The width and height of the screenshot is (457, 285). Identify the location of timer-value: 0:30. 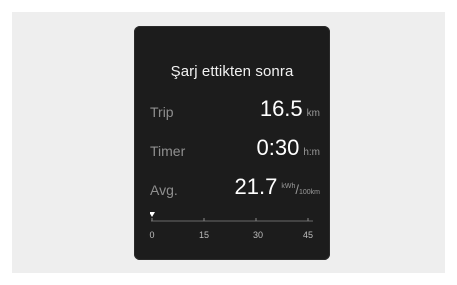
(278, 147).